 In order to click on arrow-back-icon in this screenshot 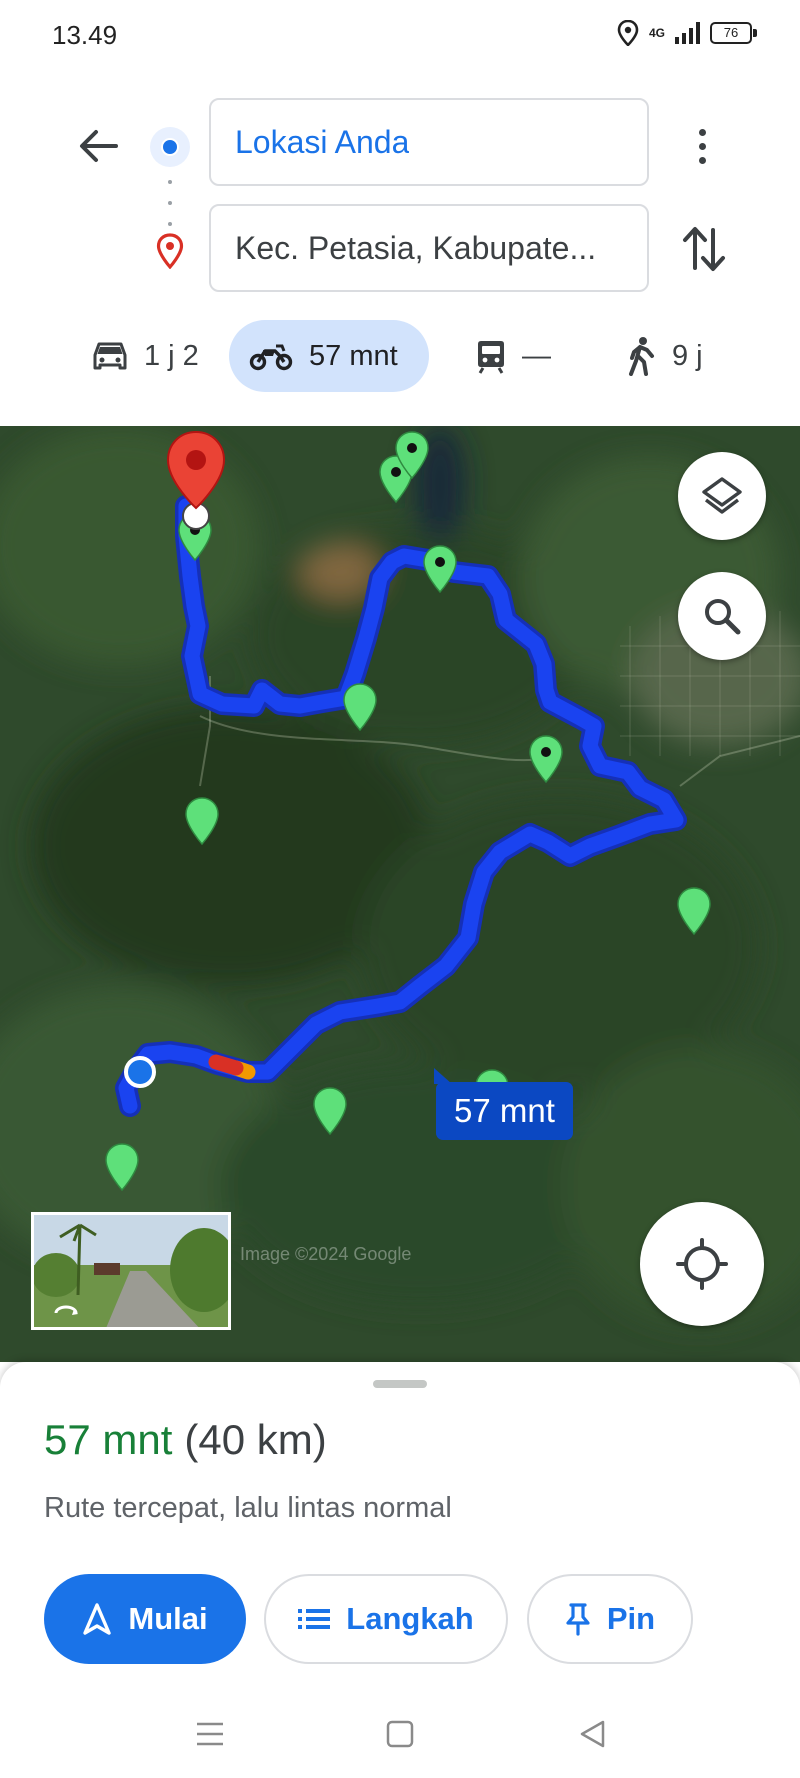, I will do `click(99, 146)`.